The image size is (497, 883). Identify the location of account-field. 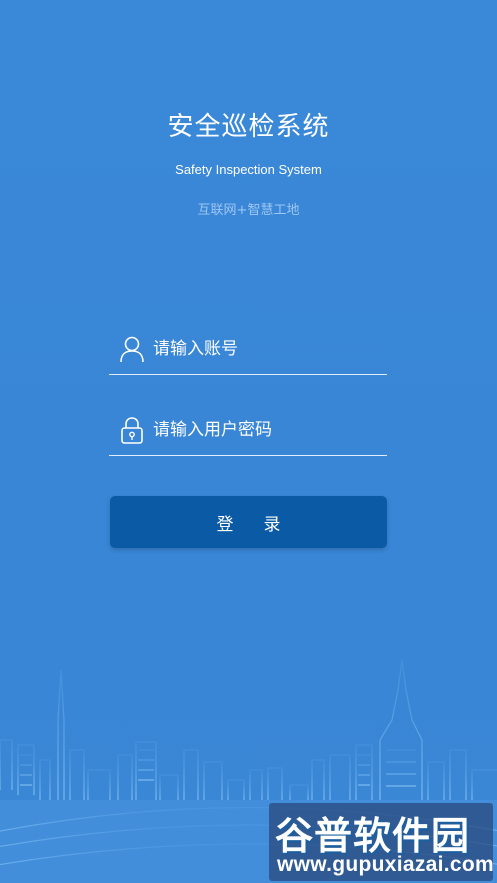
(248, 352).